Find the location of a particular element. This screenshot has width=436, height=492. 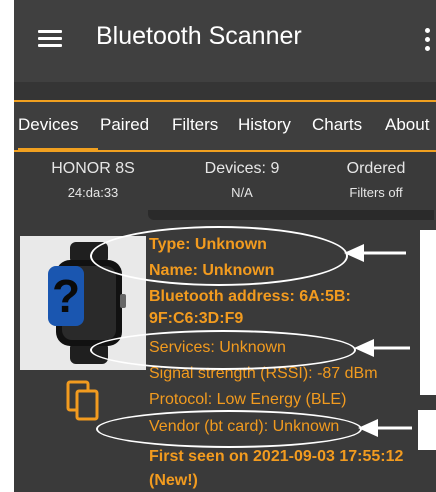

app-title: Bluetooth Scanner is located at coordinates (199, 36).